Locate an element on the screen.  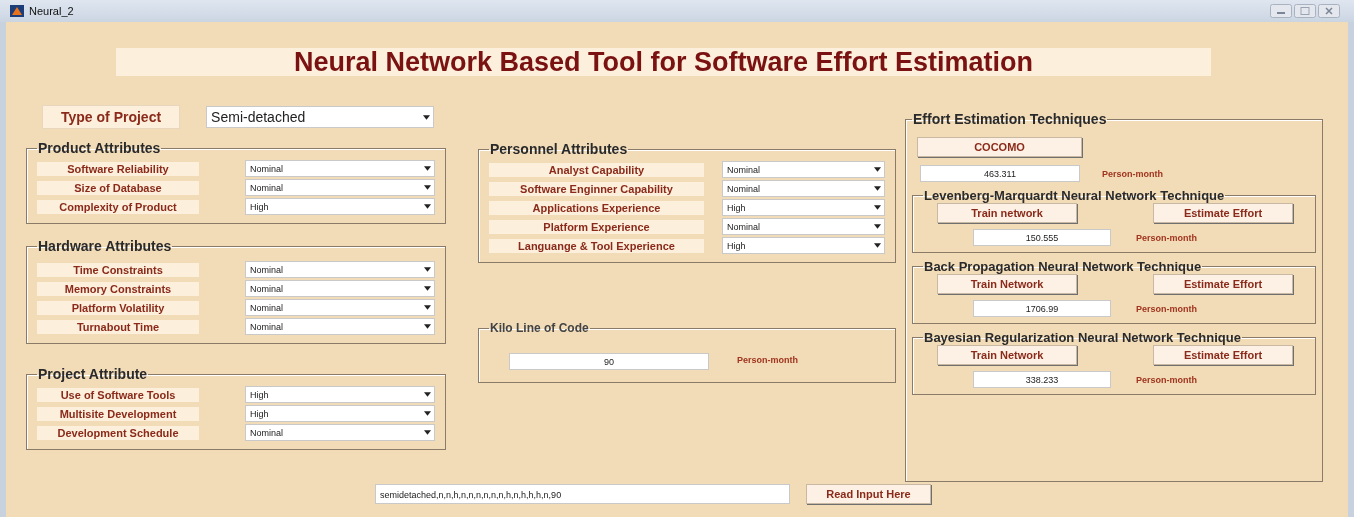
group-title: Project Attribute is located at coordinates (93, 374).